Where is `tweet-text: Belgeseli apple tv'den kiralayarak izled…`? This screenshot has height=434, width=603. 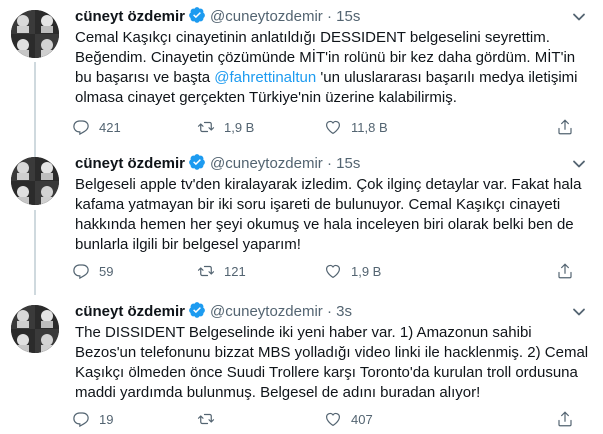
tweet-text: Belgeseli apple tv'den kiralayarak izled… is located at coordinates (328, 214).